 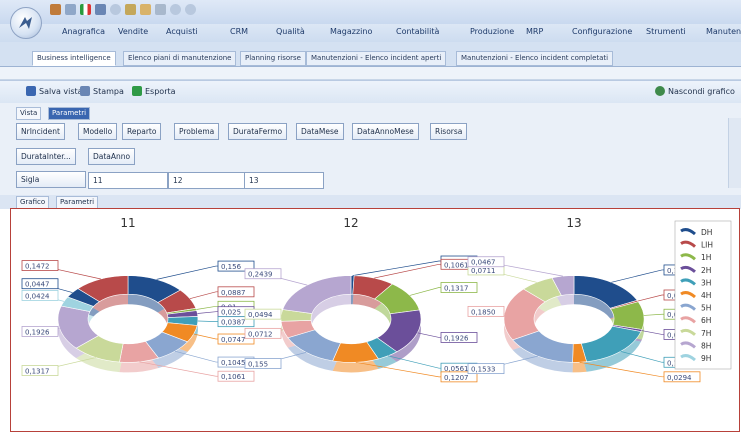 What do you see at coordinates (233, 363) in the screenshot?
I see `data-label: 0,1045` at bounding box center [233, 363].